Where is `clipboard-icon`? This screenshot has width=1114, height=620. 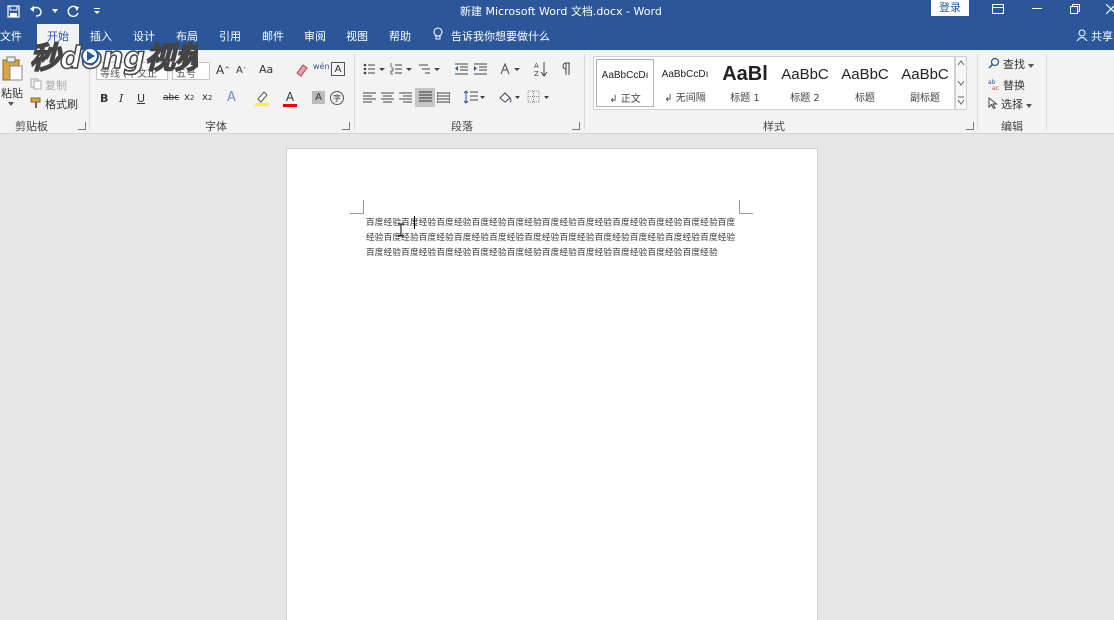
clipboard-icon is located at coordinates (12, 70).